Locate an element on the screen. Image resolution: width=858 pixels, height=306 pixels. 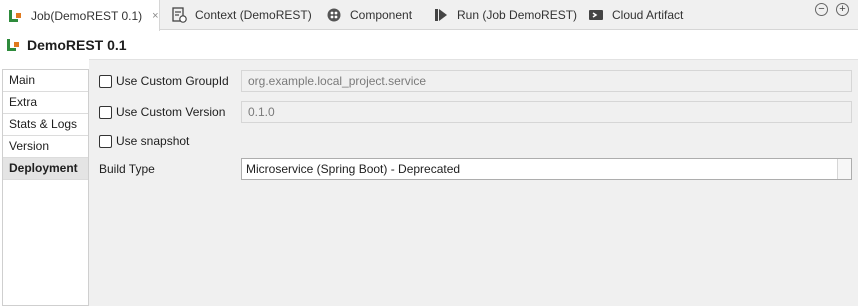
tab-cloud-artifact-label: Cloud Artifact is located at coordinates (648, 15).